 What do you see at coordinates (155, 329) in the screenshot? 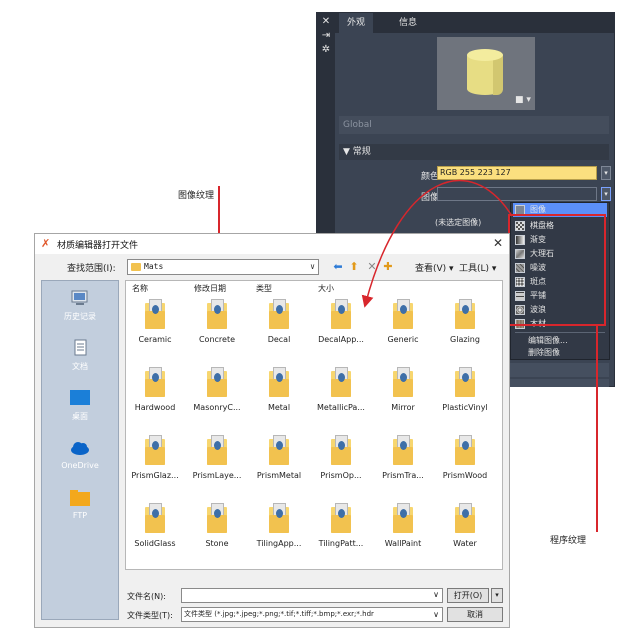
I see `file-item: Ceramic` at bounding box center [155, 329].